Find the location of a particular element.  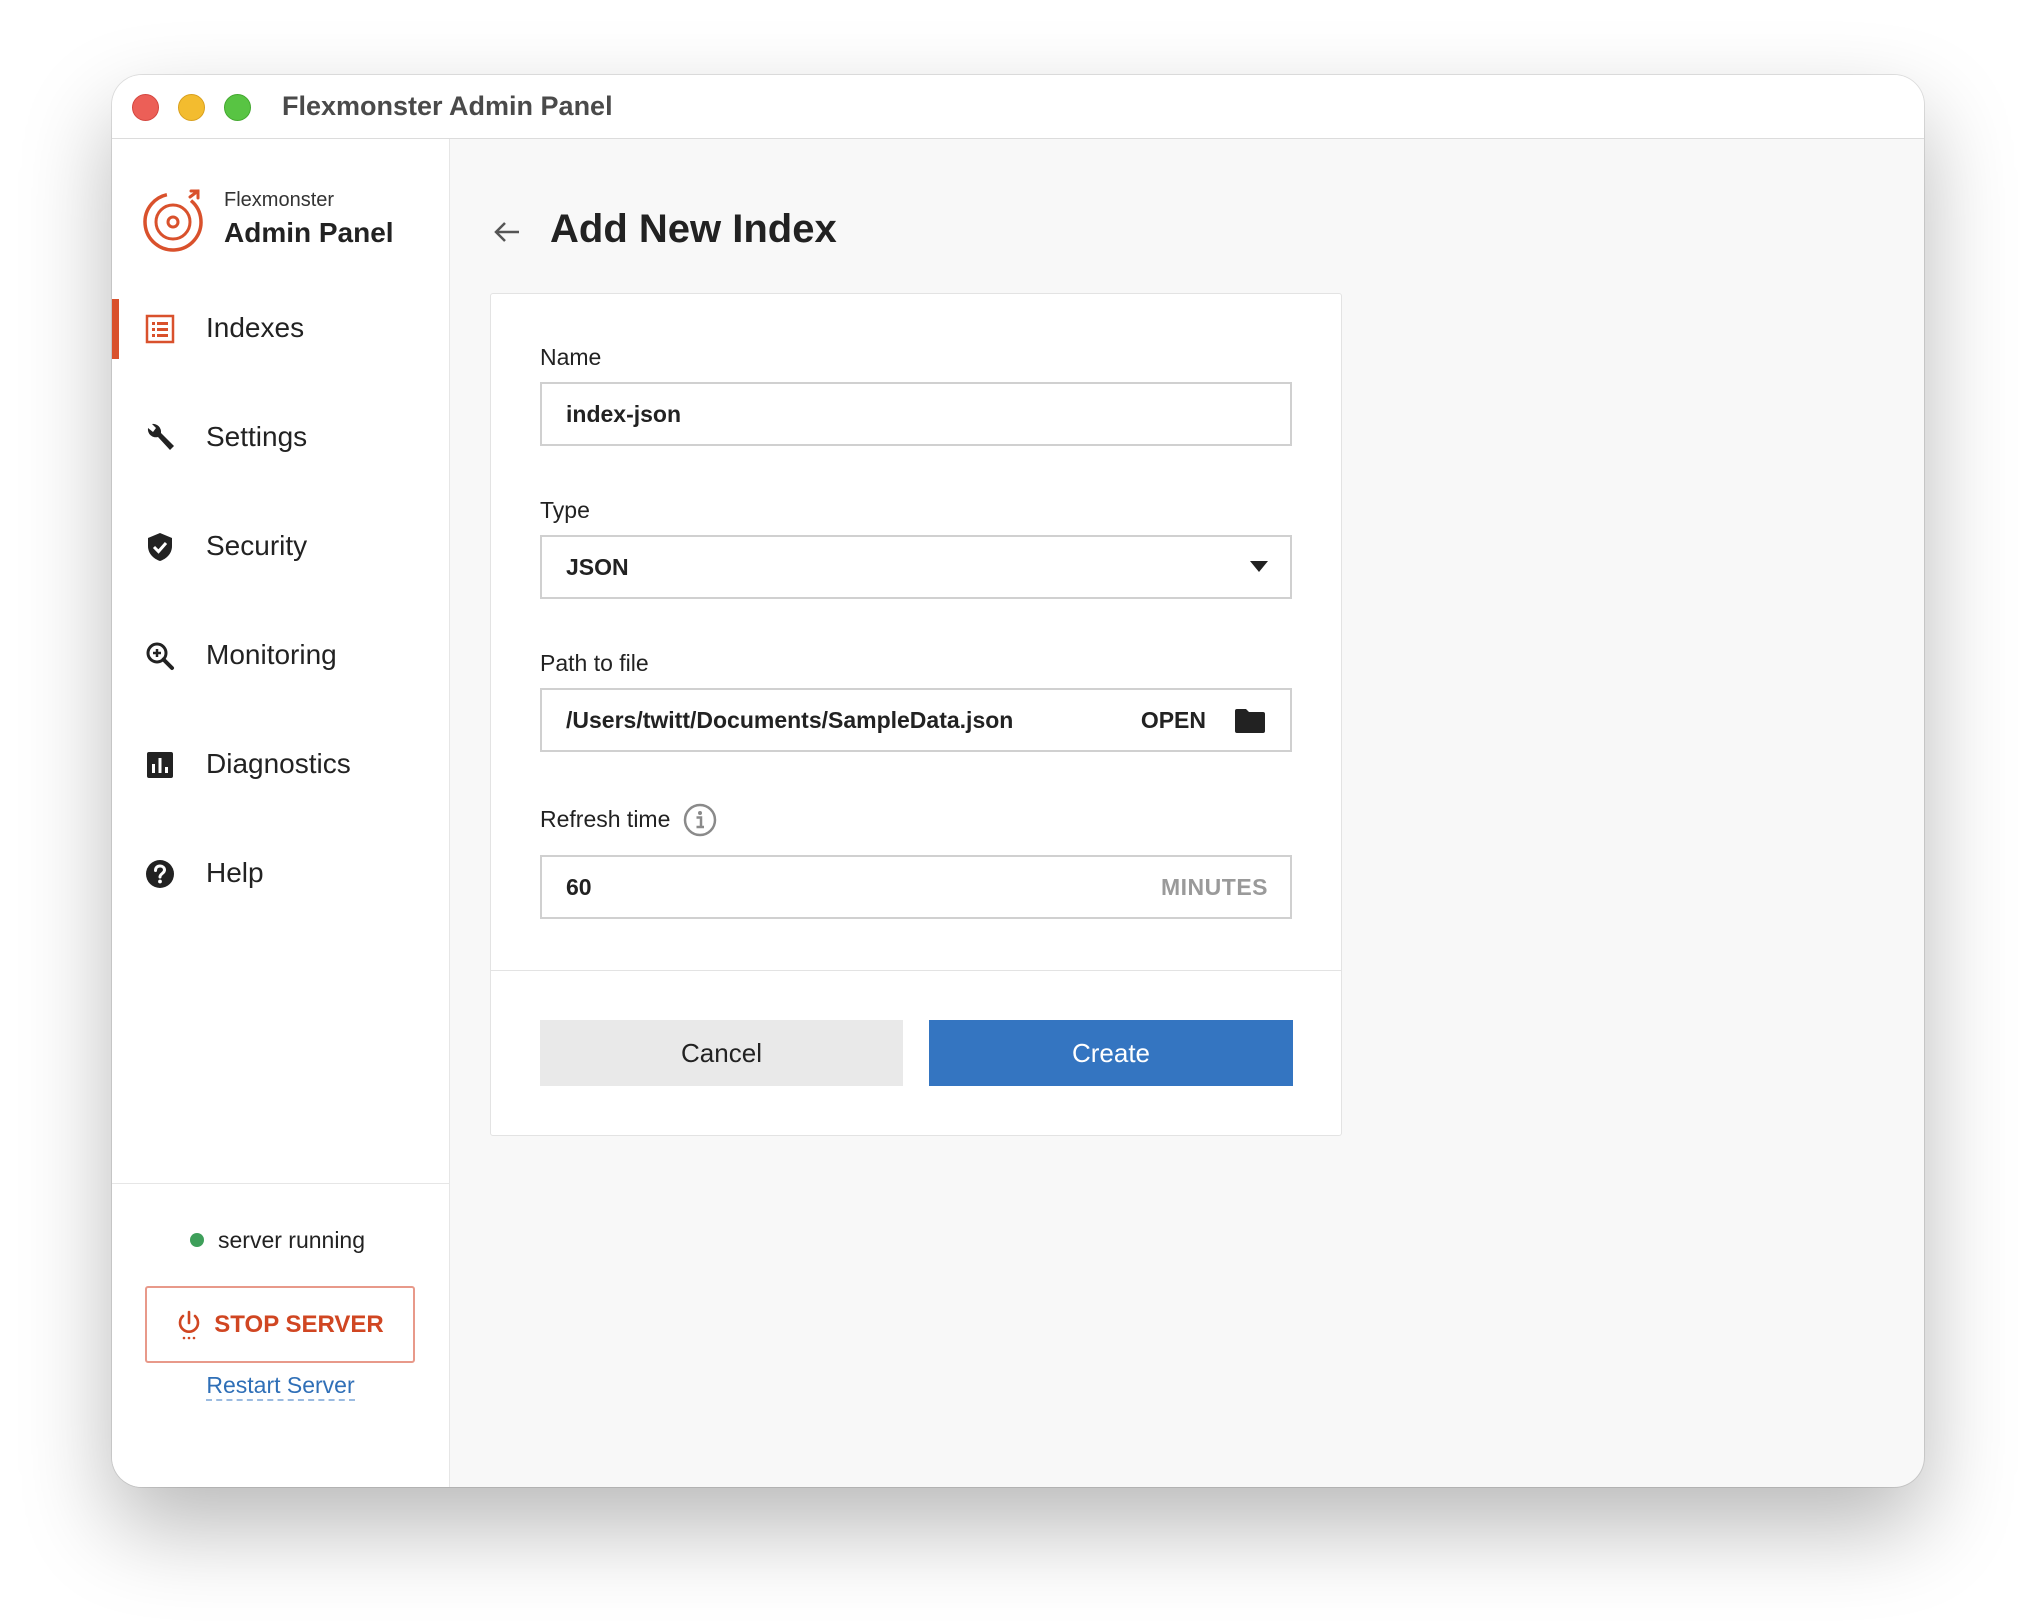

dropdown-arrow-icon is located at coordinates (1259, 566).